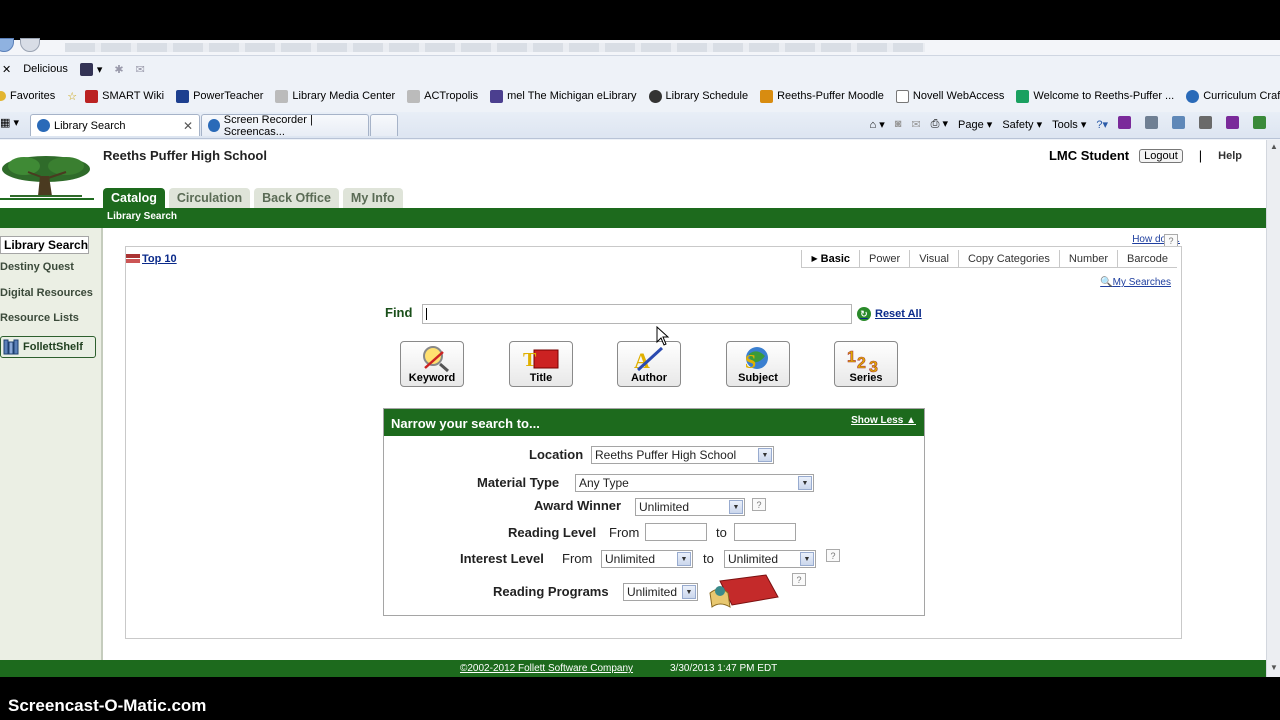 This screenshot has height=720, width=1280. What do you see at coordinates (949, 96) in the screenshot?
I see `favorite-novell-webaccess: Novell WebAccess` at bounding box center [949, 96].